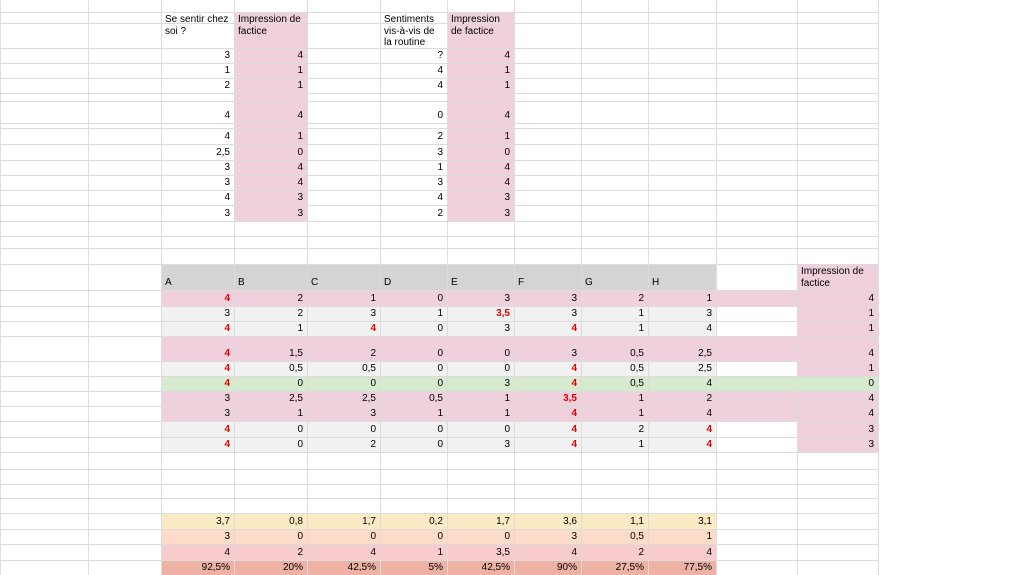 The width and height of the screenshot is (1024, 575). Describe the element at coordinates (198, 536) in the screenshot. I see `summary-cell: 3` at that location.